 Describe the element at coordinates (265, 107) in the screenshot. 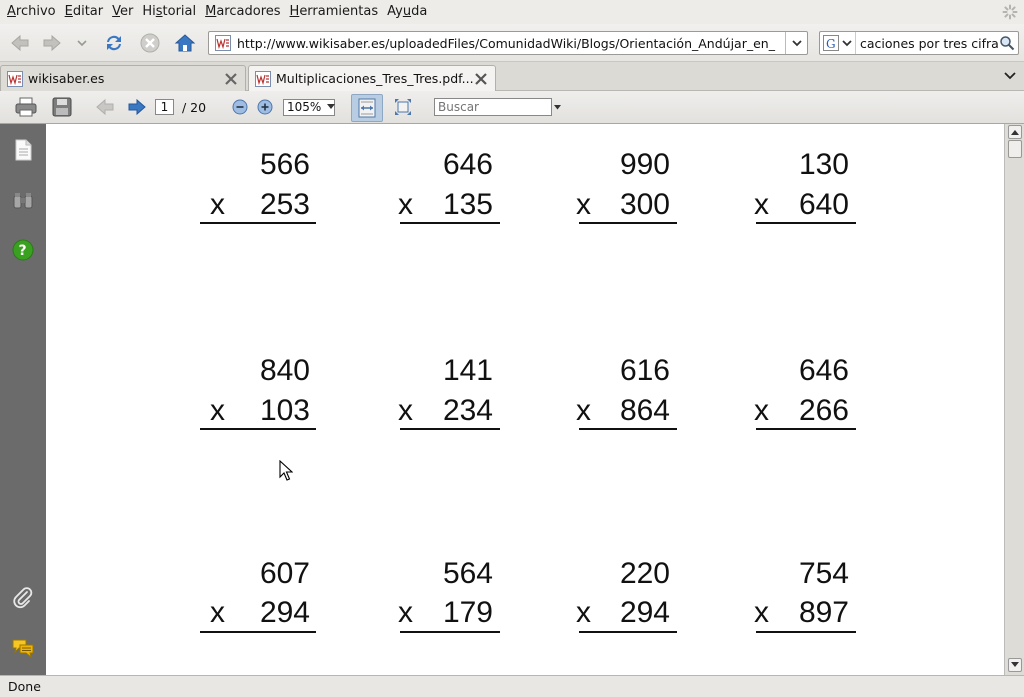

I see `zoom-in-button` at that location.